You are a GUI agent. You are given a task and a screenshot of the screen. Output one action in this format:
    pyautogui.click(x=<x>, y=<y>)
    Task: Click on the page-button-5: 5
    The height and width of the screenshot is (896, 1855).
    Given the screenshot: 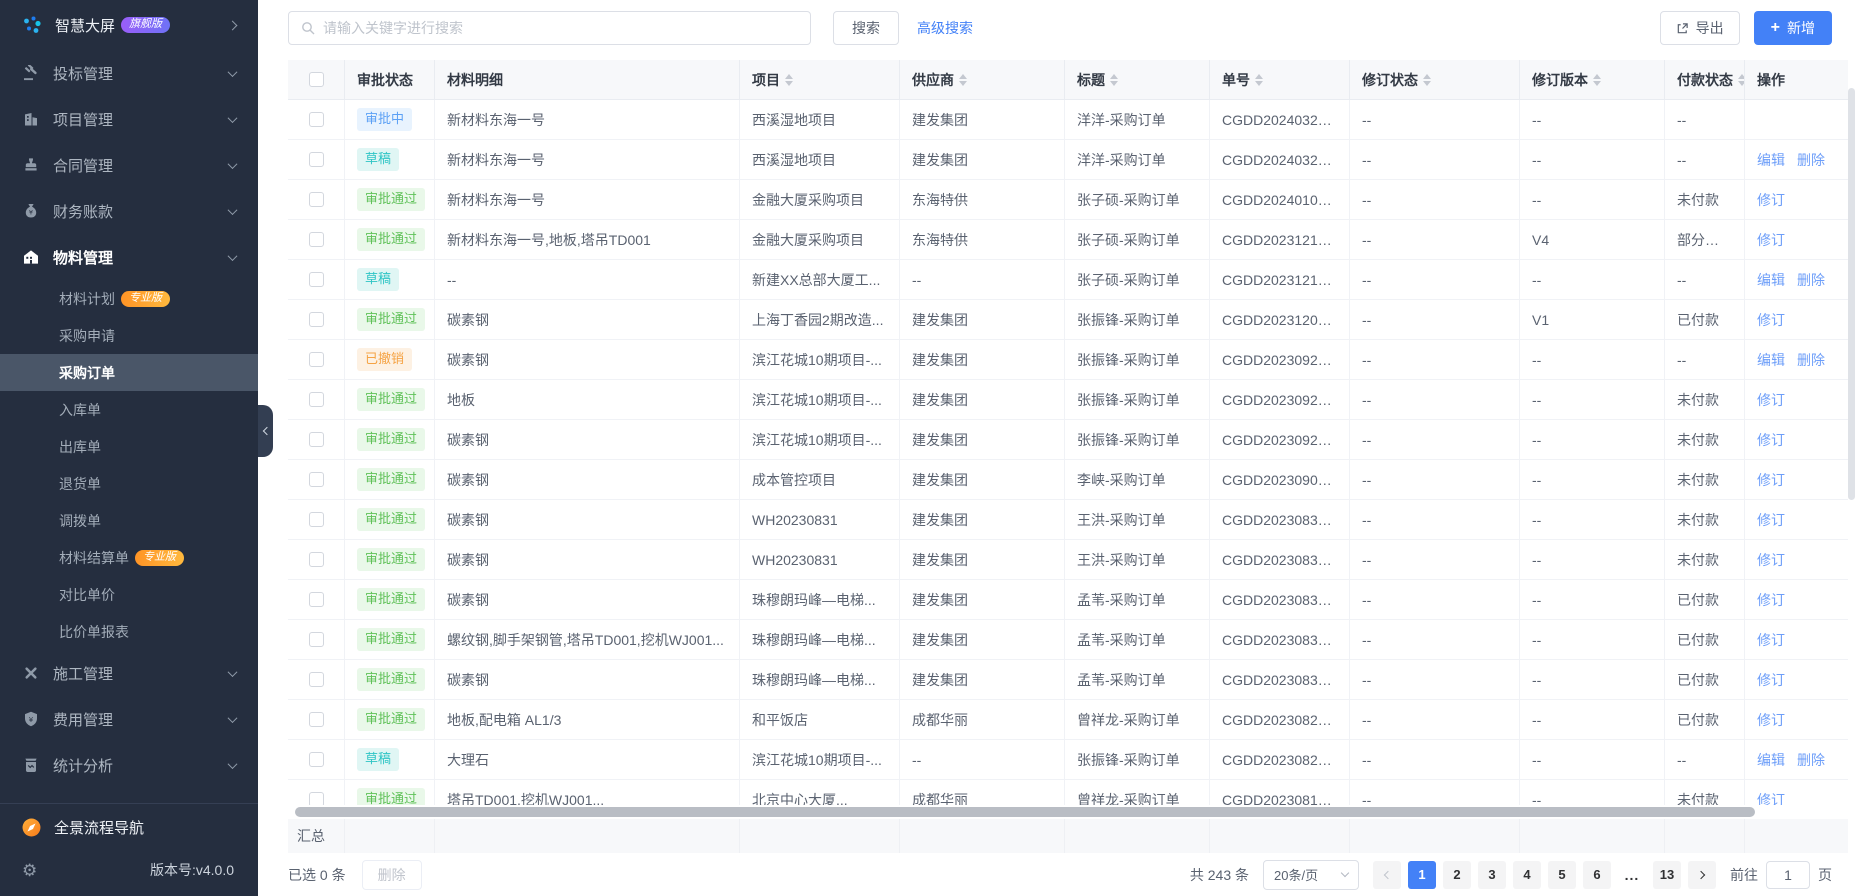 What is the action you would take?
    pyautogui.click(x=1562, y=874)
    